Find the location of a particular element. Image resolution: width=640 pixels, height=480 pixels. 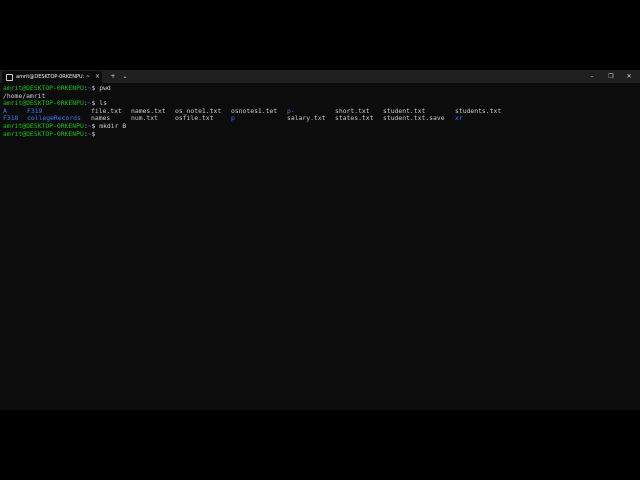

tab-terminal: amrit@DESKTOP-0RKENPU: ~ × is located at coordinates (52, 77).